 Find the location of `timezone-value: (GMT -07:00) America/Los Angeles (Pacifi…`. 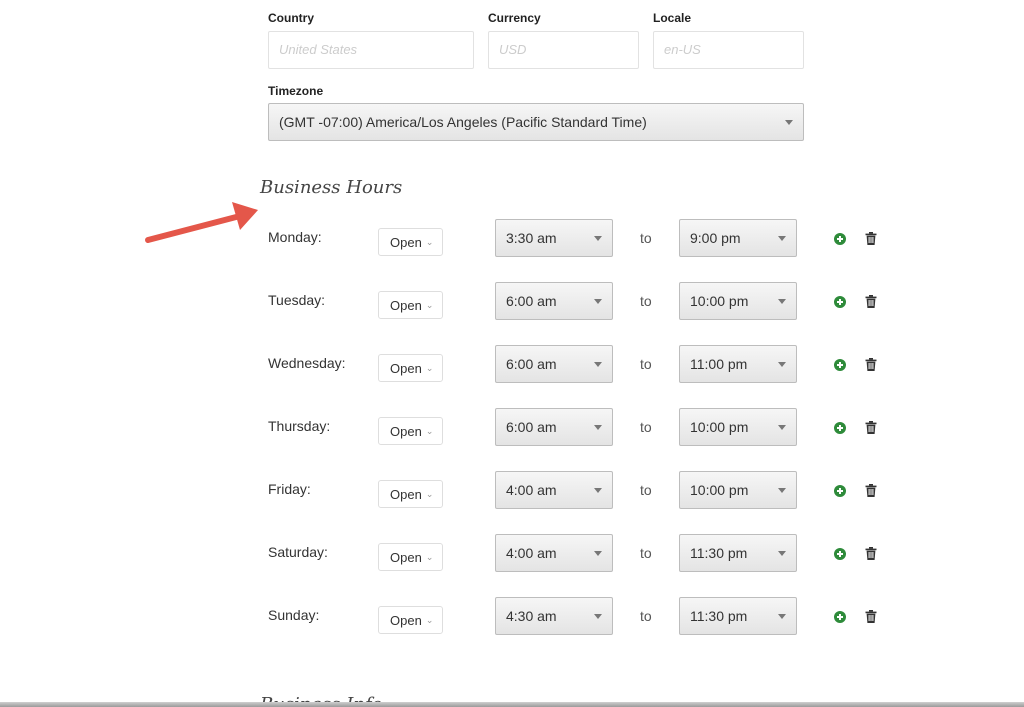

timezone-value: (GMT -07:00) America/Los Angeles (Pacifi… is located at coordinates (463, 122).